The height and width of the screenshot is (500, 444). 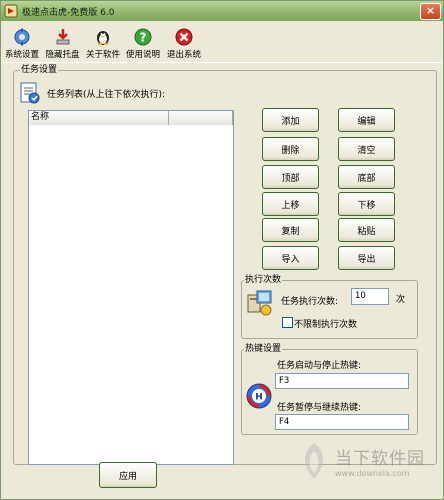 What do you see at coordinates (430, 11) in the screenshot?
I see `close-button: ×` at bounding box center [430, 11].